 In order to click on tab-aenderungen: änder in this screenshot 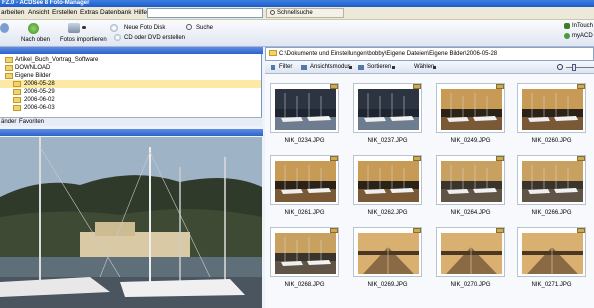, I will do `click(8, 122)`.